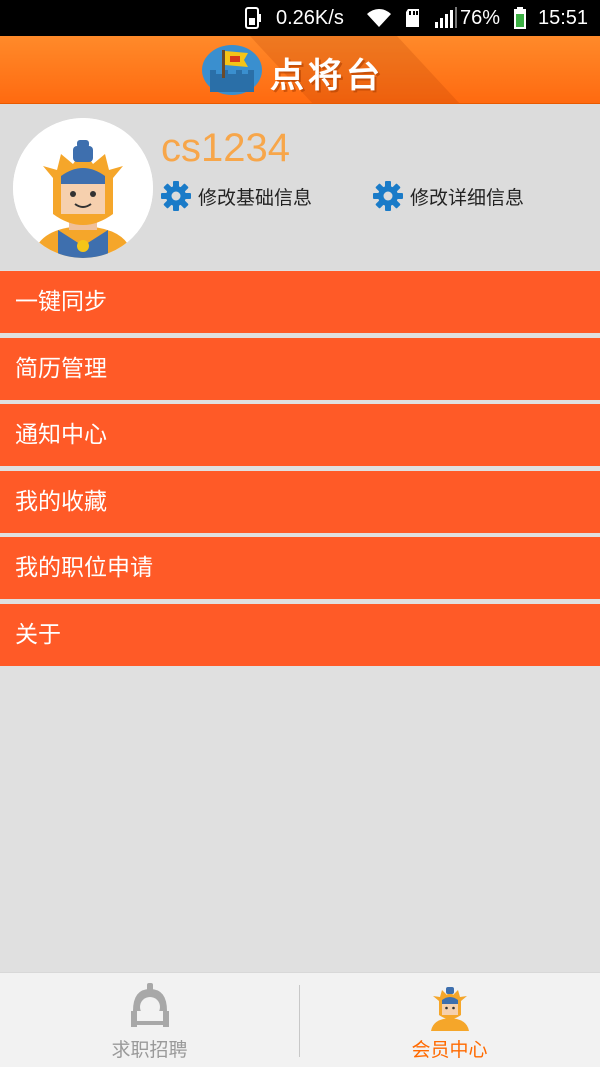 This screenshot has width=600, height=1067. I want to click on bottom-nav: 求职招聘 会员中心, so click(300, 1019).